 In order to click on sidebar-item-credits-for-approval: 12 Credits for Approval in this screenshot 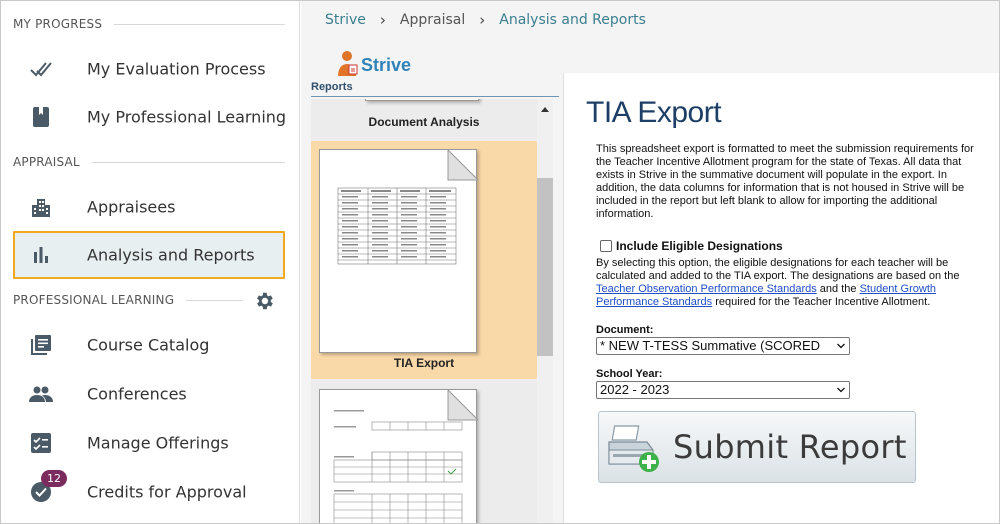, I will do `click(149, 492)`.